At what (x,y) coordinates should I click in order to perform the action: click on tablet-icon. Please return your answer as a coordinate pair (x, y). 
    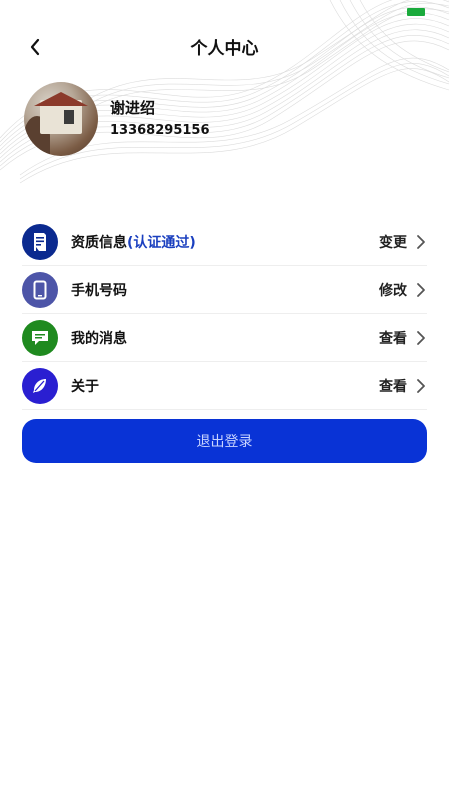
    Looking at the image, I should click on (40, 289).